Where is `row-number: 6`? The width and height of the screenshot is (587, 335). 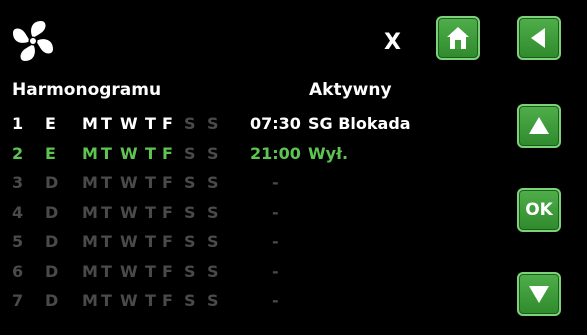 row-number: 6 is located at coordinates (18, 271).